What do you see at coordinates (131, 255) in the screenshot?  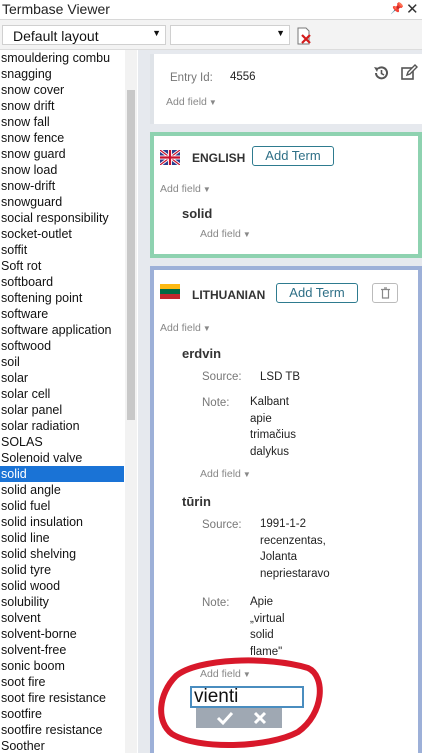 I see `term-list-scrollbar-thumb` at bounding box center [131, 255].